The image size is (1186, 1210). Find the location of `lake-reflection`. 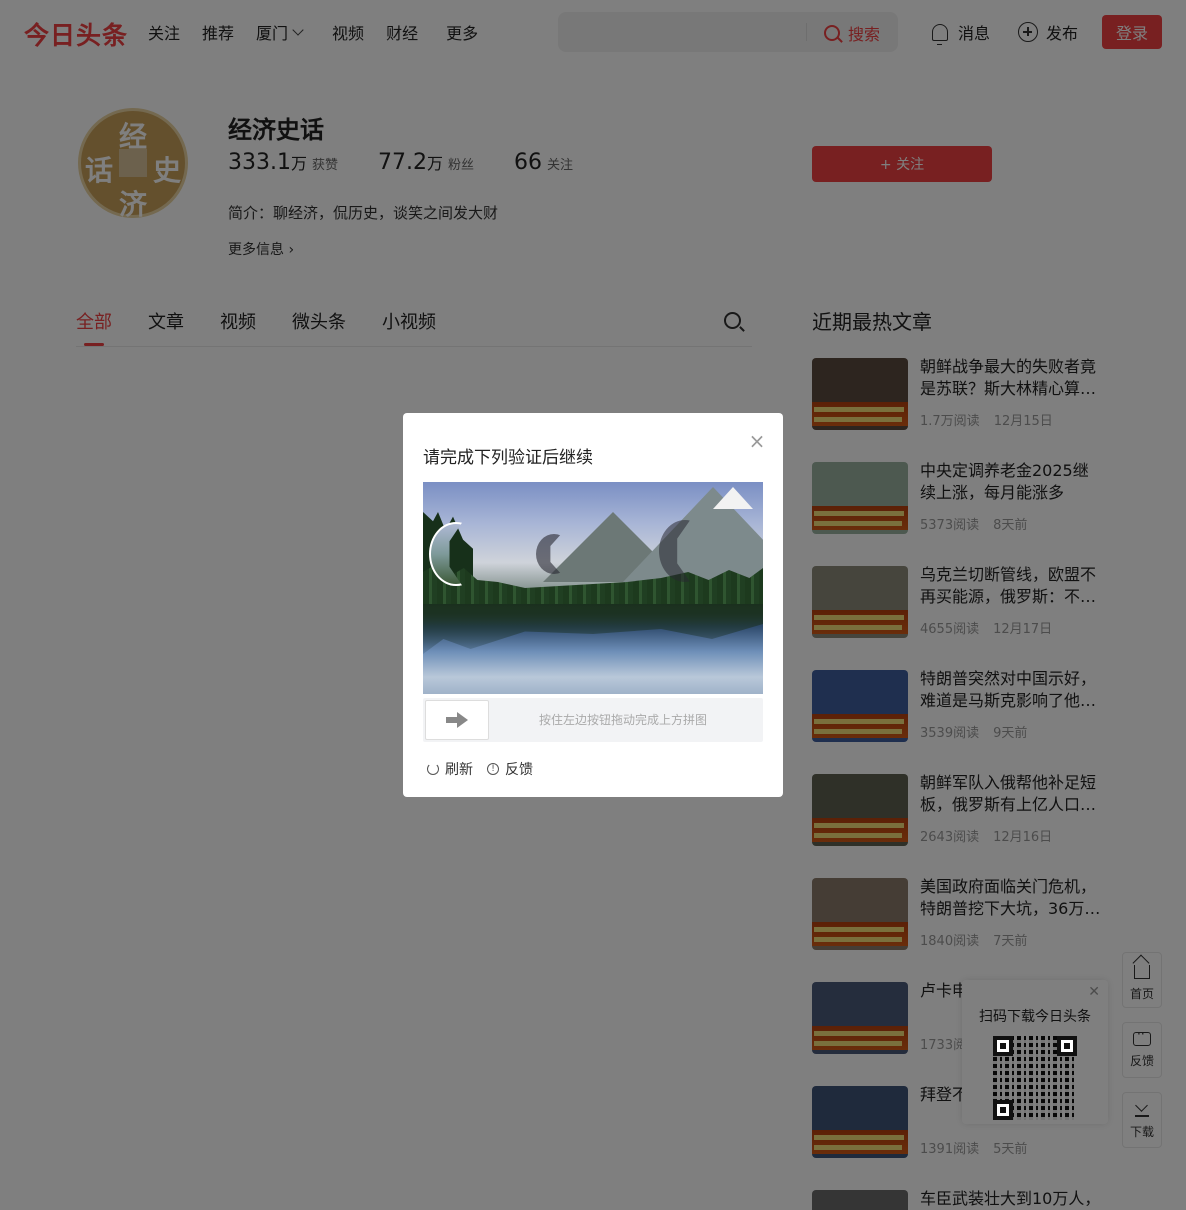

lake-reflection is located at coordinates (593, 629).